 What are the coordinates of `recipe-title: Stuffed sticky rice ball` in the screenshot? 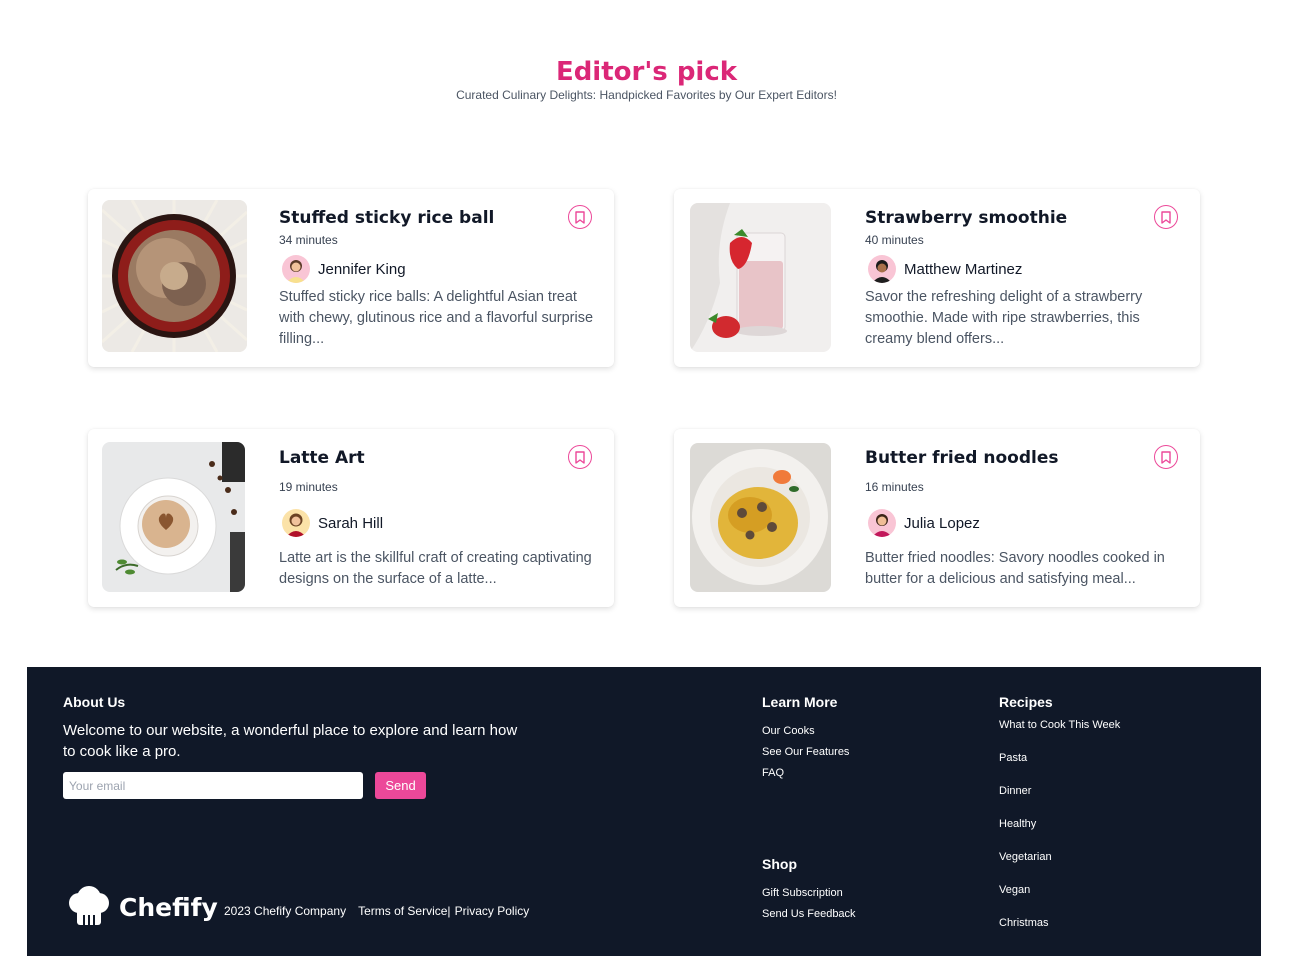 It's located at (386, 218).